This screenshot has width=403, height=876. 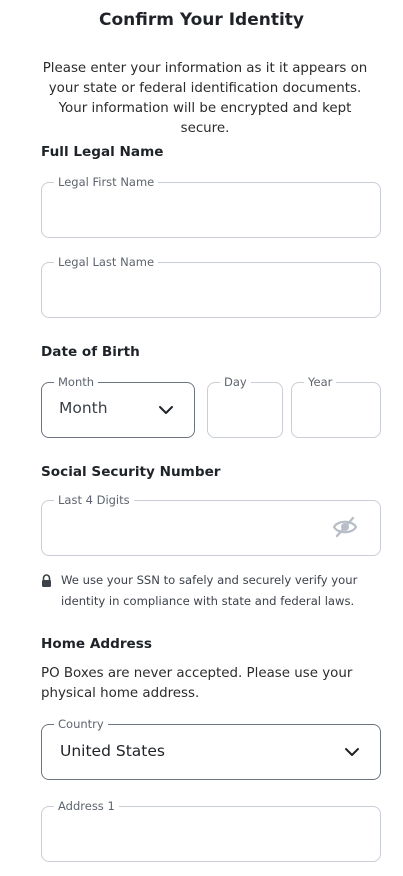 I want to click on section-full-legal-name: Full Legal Name, so click(x=102, y=152).